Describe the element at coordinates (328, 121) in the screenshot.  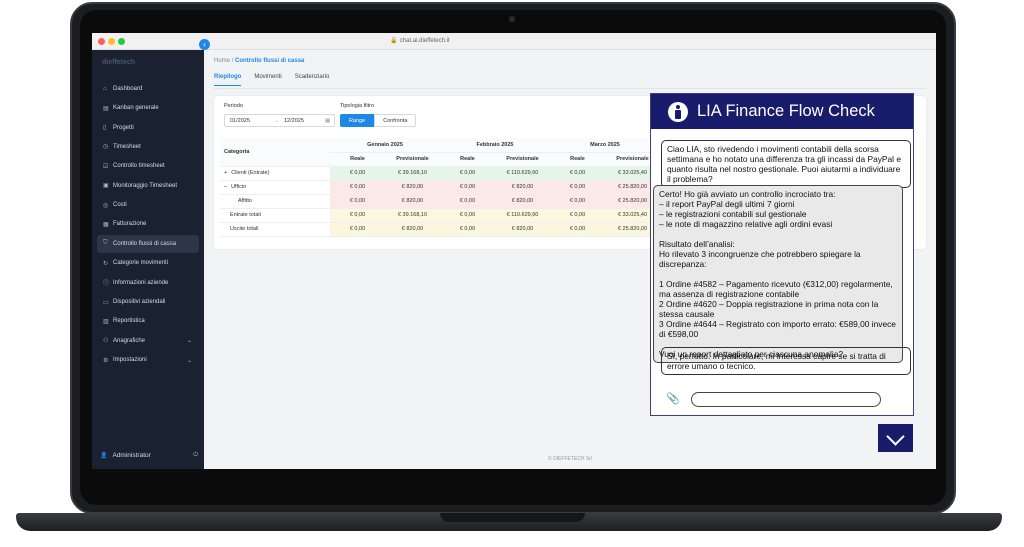
I see `calendar-icon: ▦` at that location.